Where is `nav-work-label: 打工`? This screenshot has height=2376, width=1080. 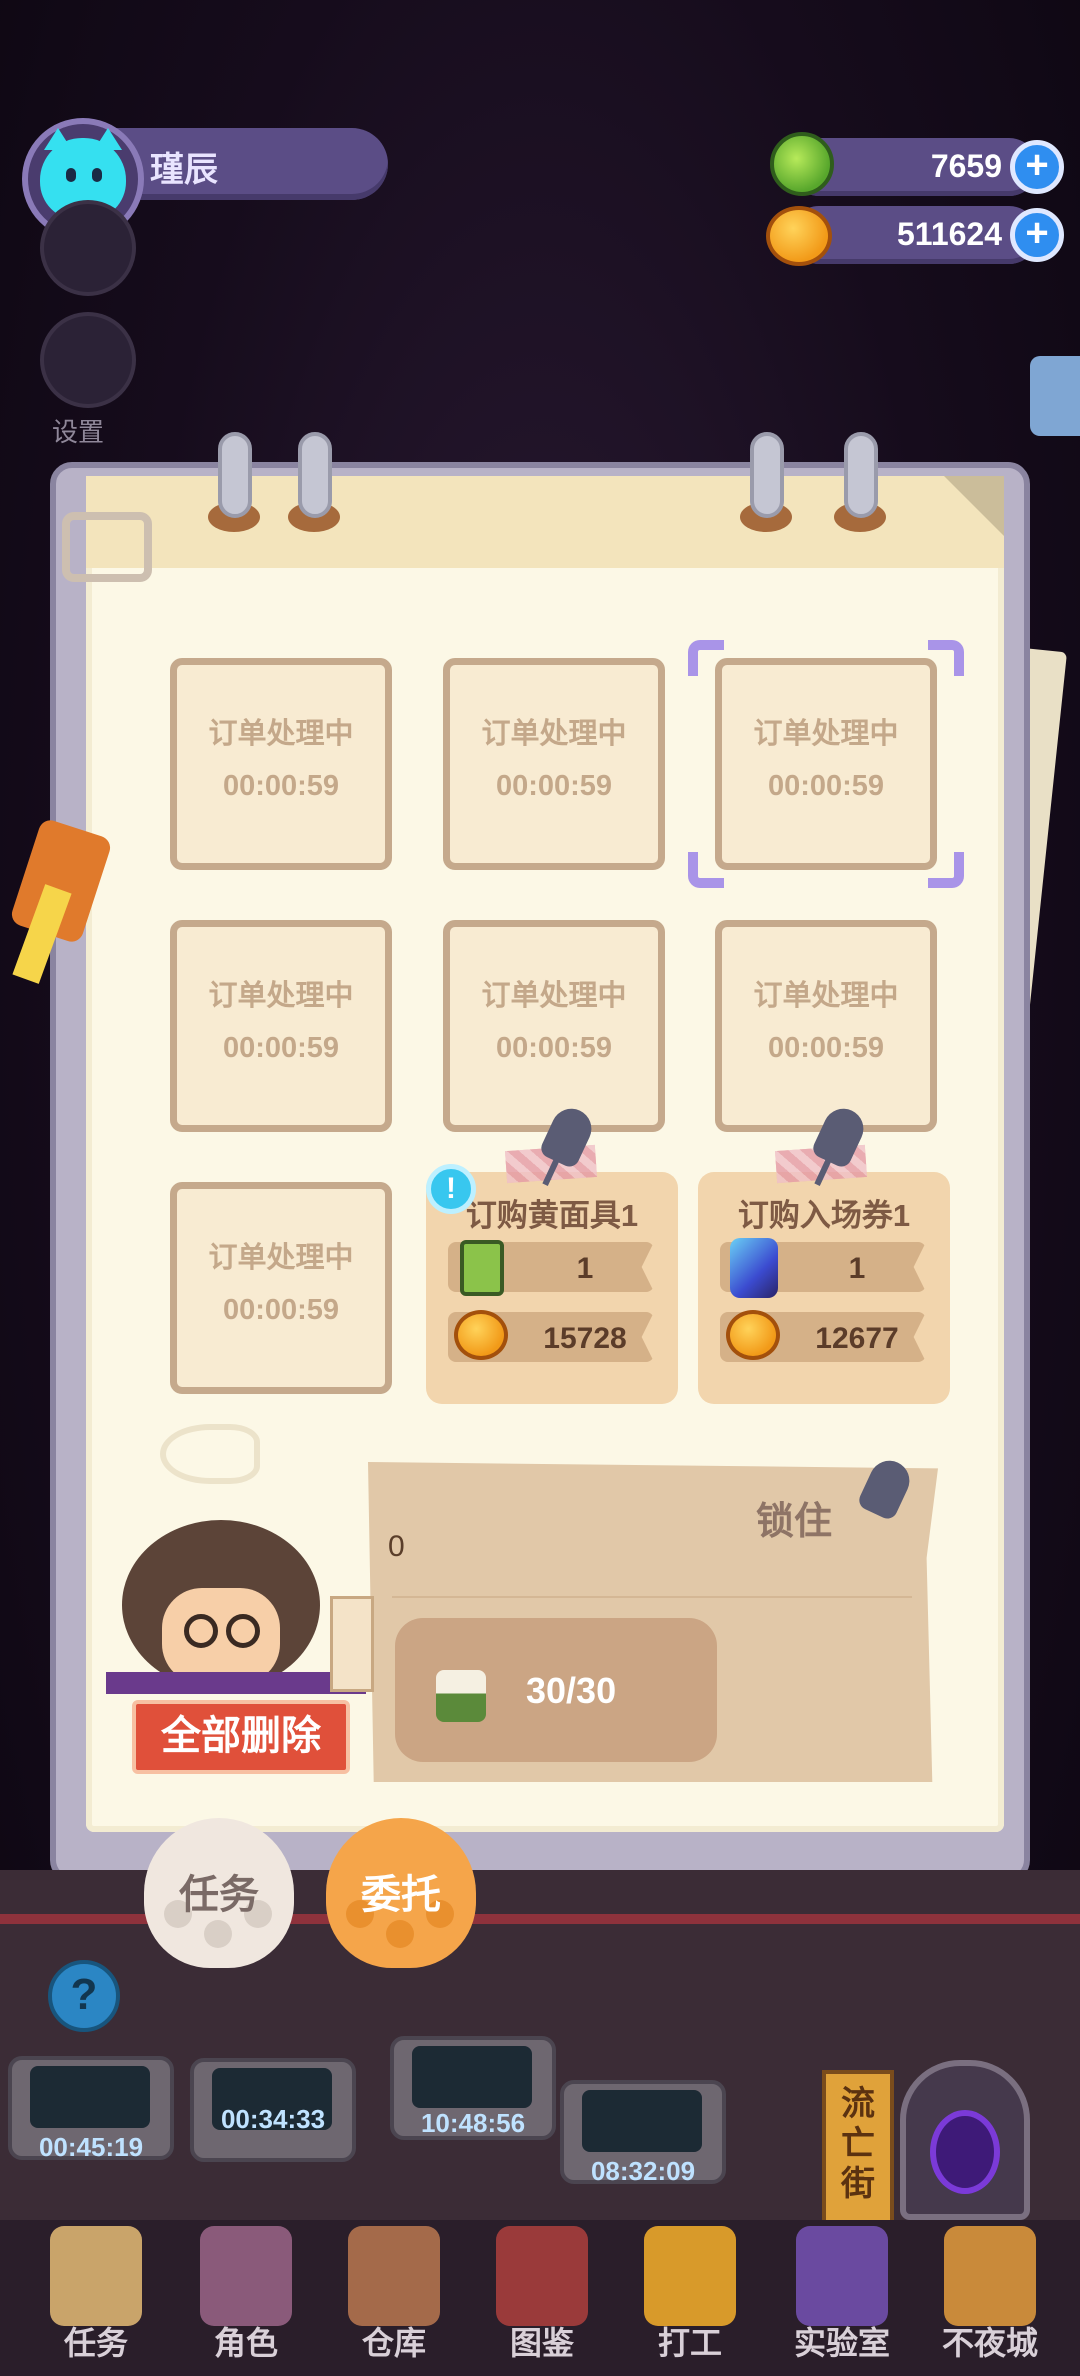 nav-work-label: 打工 is located at coordinates (689, 2343).